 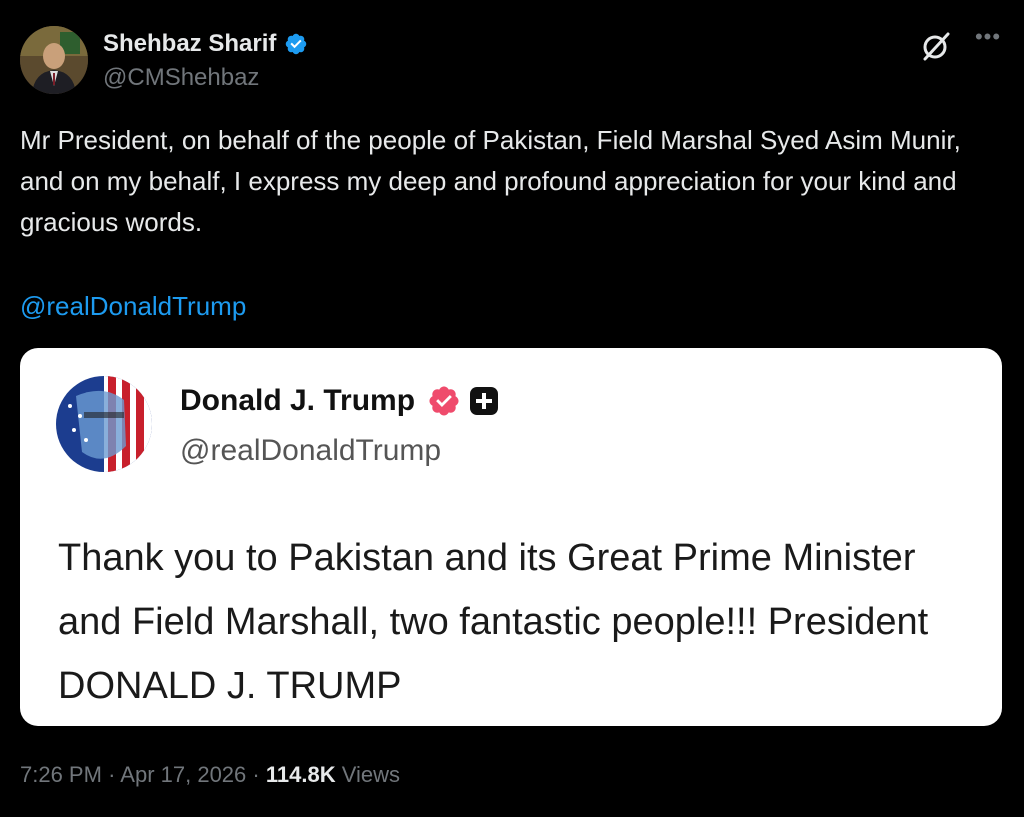 I want to click on author-avatar, so click(x=54, y=60).